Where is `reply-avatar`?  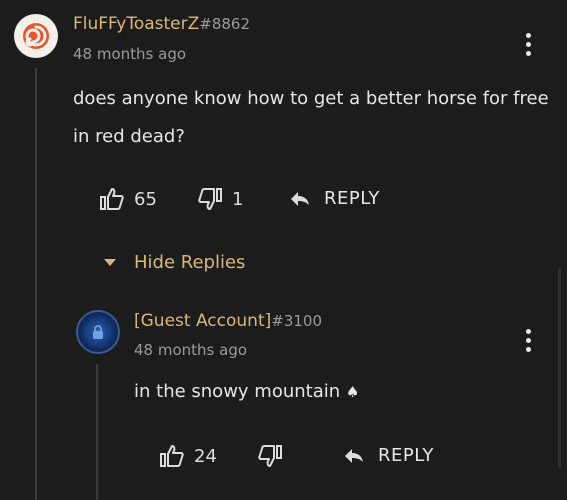 reply-avatar is located at coordinates (98, 332).